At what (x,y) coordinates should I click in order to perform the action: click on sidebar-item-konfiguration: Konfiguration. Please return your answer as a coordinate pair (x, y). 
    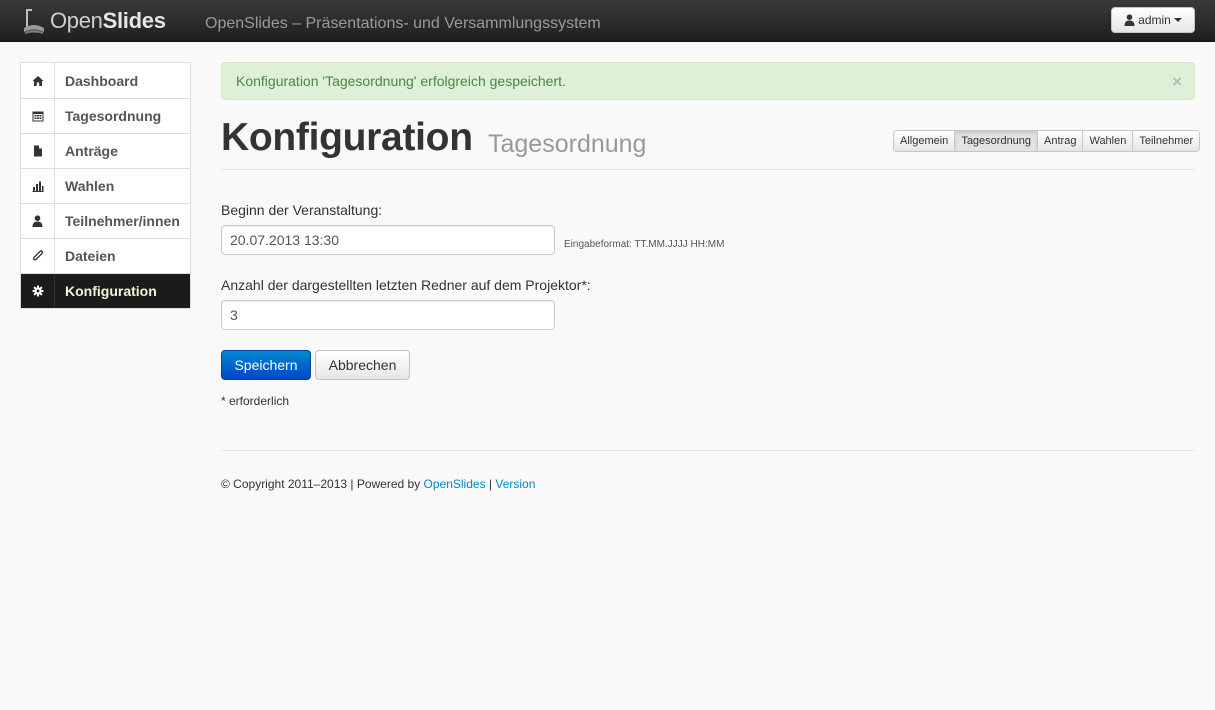
    Looking at the image, I should click on (105, 290).